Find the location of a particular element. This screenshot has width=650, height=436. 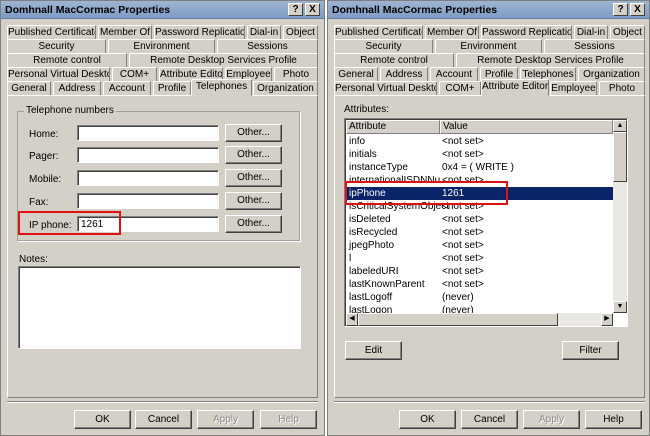

tab-employee: Employee is located at coordinates (573, 88).